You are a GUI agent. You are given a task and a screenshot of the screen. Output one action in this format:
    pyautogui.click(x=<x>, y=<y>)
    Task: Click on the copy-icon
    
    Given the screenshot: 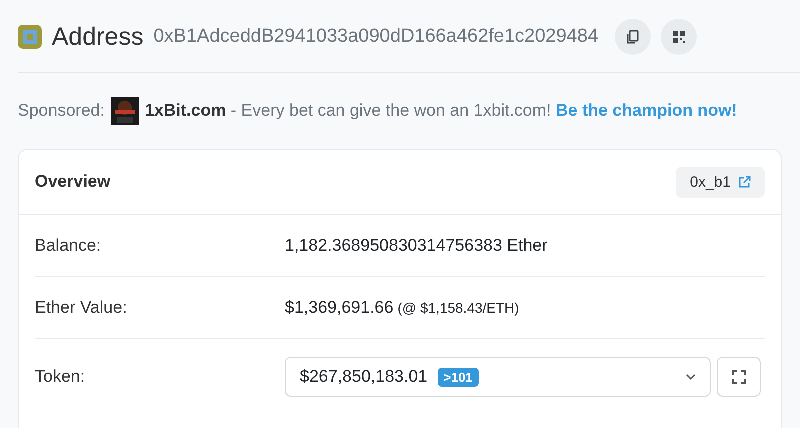 What is the action you would take?
    pyautogui.click(x=633, y=37)
    